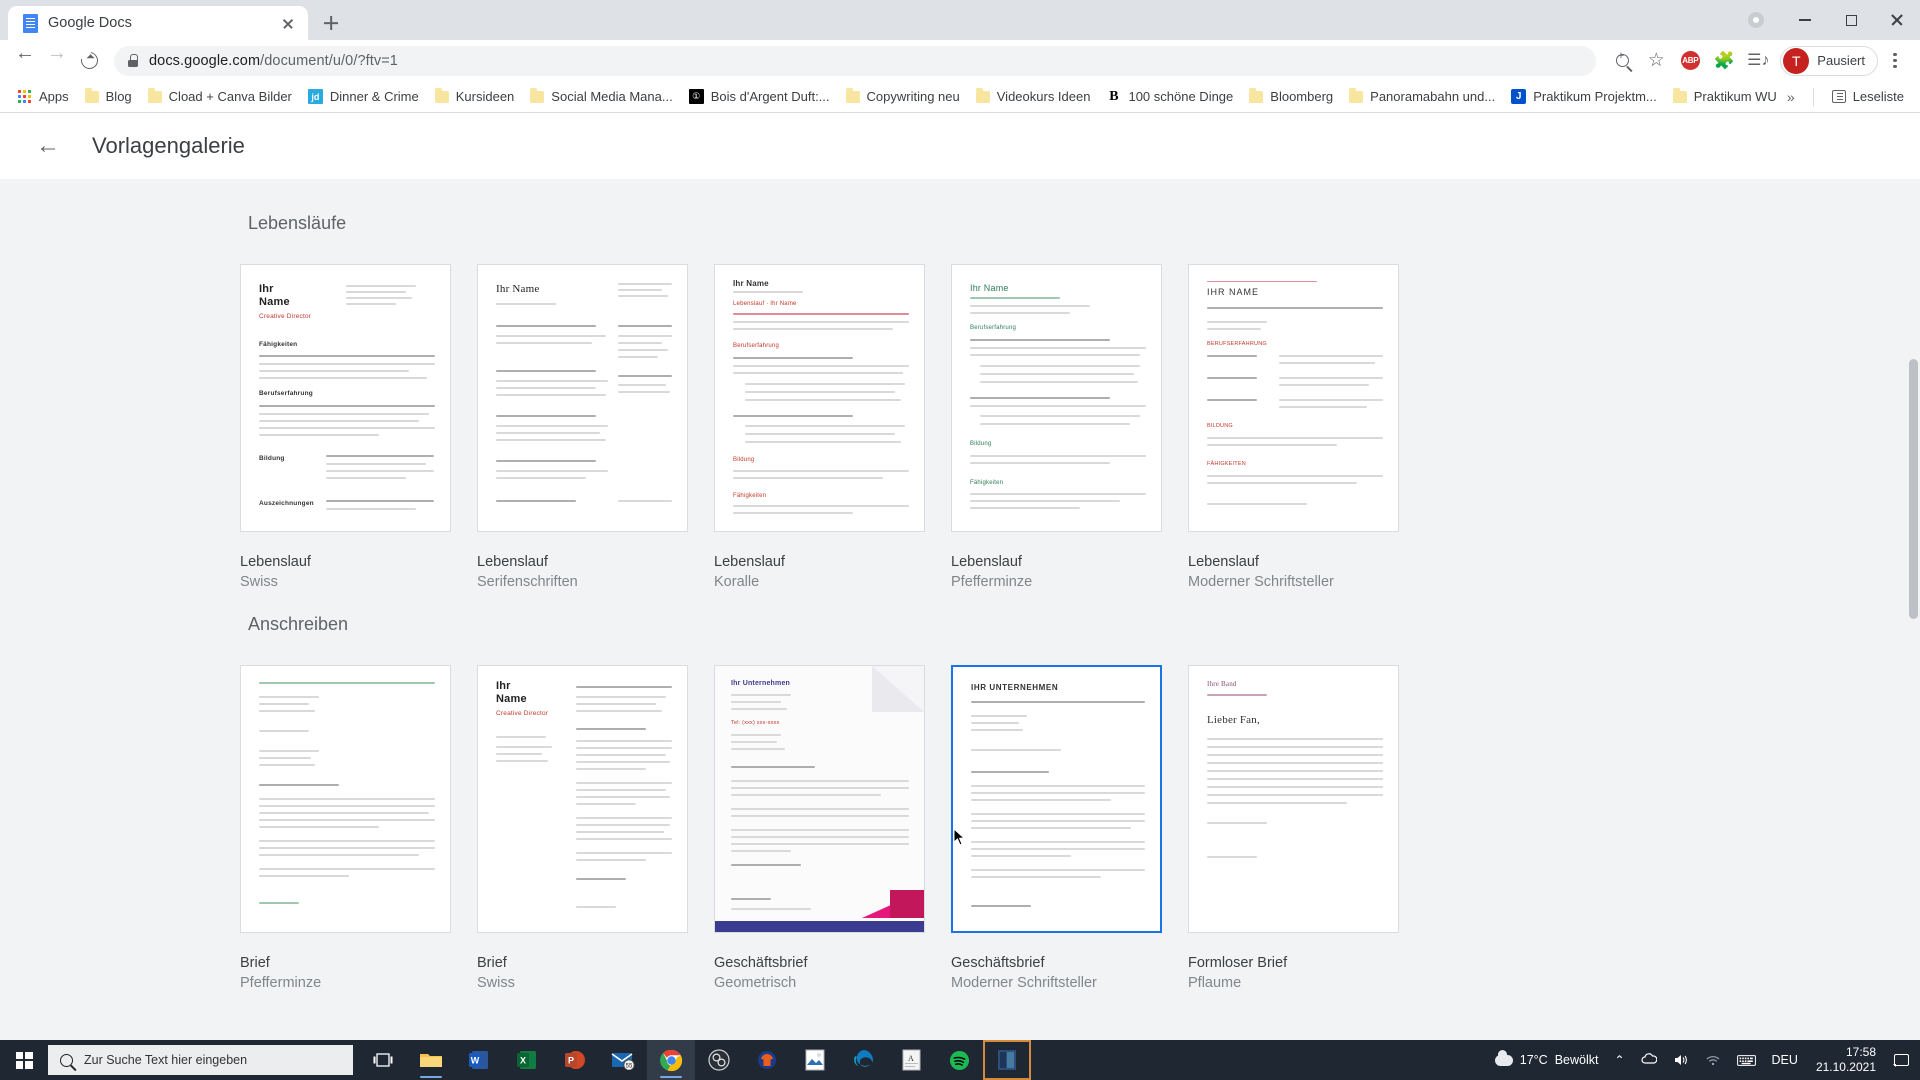 The width and height of the screenshot is (1920, 1080). I want to click on new-tab-button, so click(331, 23).